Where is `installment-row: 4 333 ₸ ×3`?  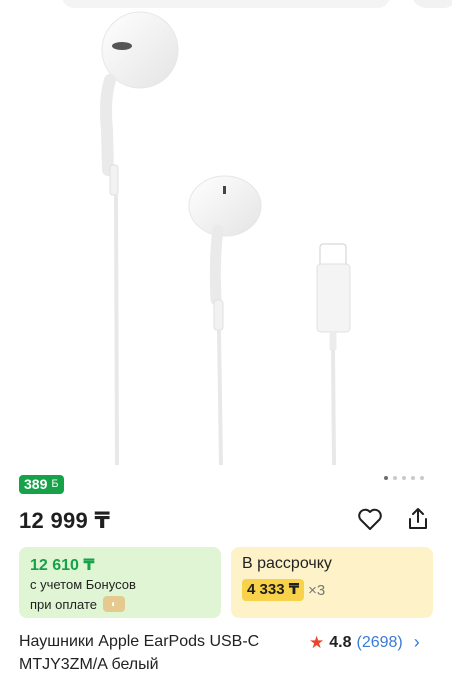 installment-row: 4 333 ₸ ×3 is located at coordinates (283, 590).